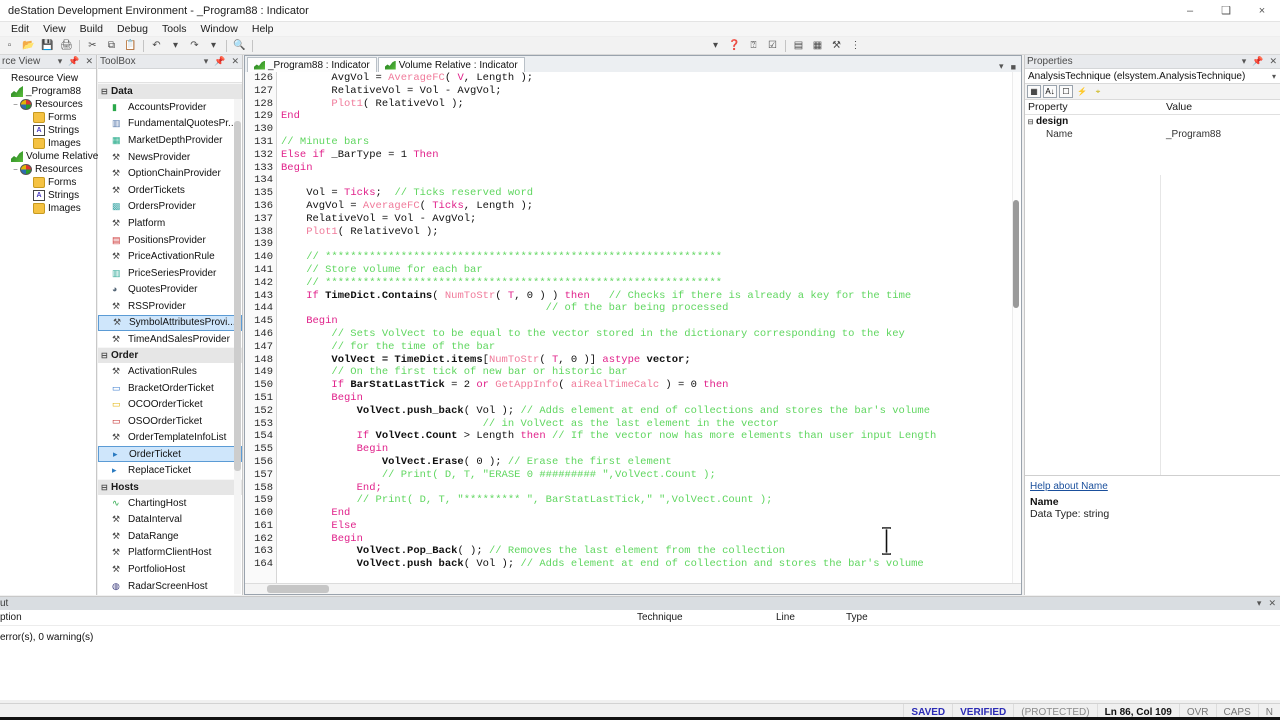 The width and height of the screenshot is (1280, 720). Describe the element at coordinates (170, 339) in the screenshot. I see `toolbox-item: ⚒ TimeAndSalesProvider` at that location.